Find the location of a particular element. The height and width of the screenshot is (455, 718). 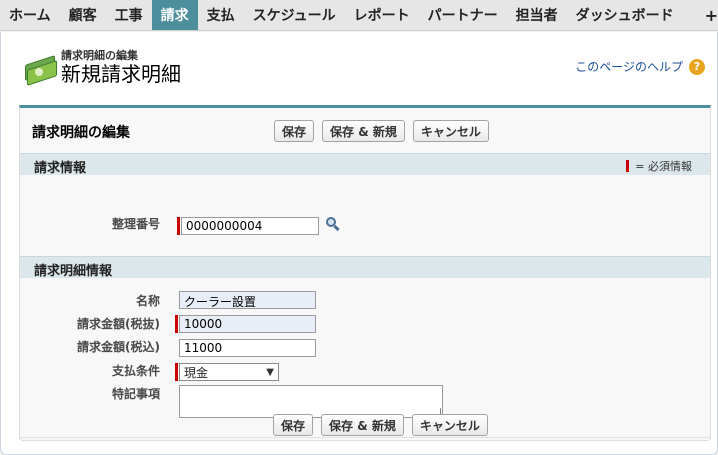

name-input: クーラー設置 is located at coordinates (247, 300).